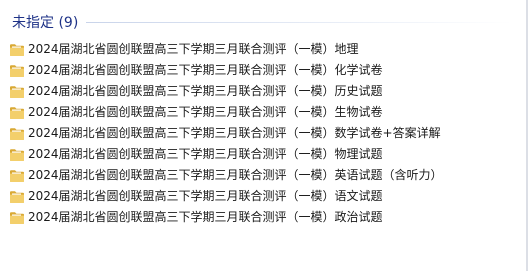 This screenshot has width=528, height=271. Describe the element at coordinates (205, 196) in the screenshot. I see `folder-name: 2024届湖北省圆创联盟高三下学期三月联合测评（一模）语文试题` at that location.